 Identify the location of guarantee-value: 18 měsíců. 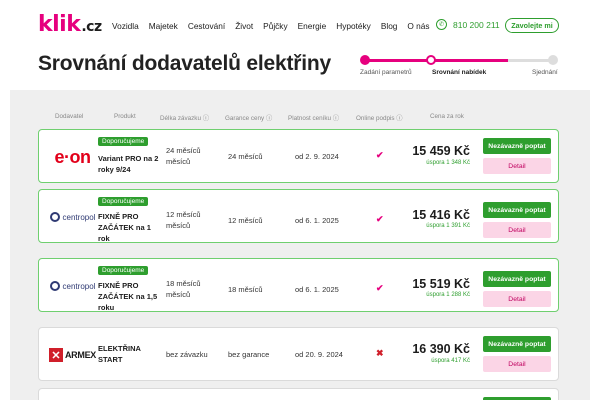
(245, 289).